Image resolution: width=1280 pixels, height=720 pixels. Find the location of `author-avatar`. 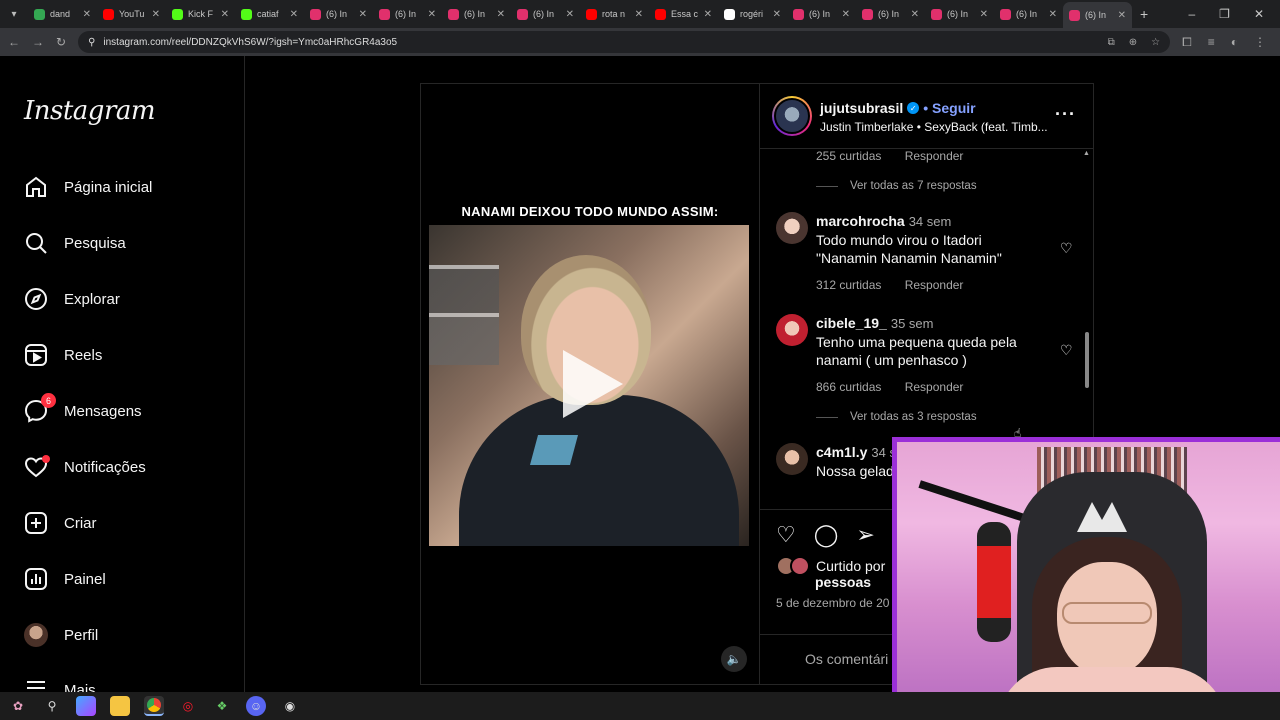

author-avatar is located at coordinates (792, 116).